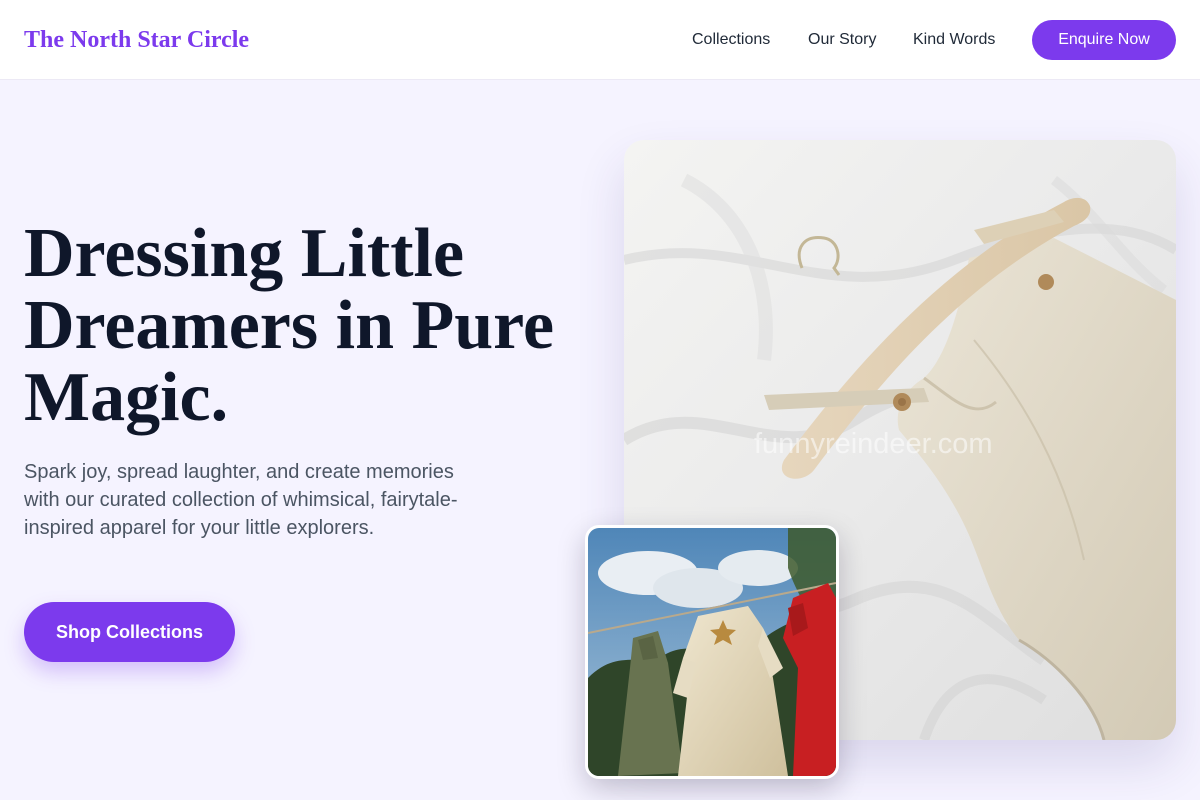  I want to click on image-watermark: funnyreindeer.com, so click(873, 444).